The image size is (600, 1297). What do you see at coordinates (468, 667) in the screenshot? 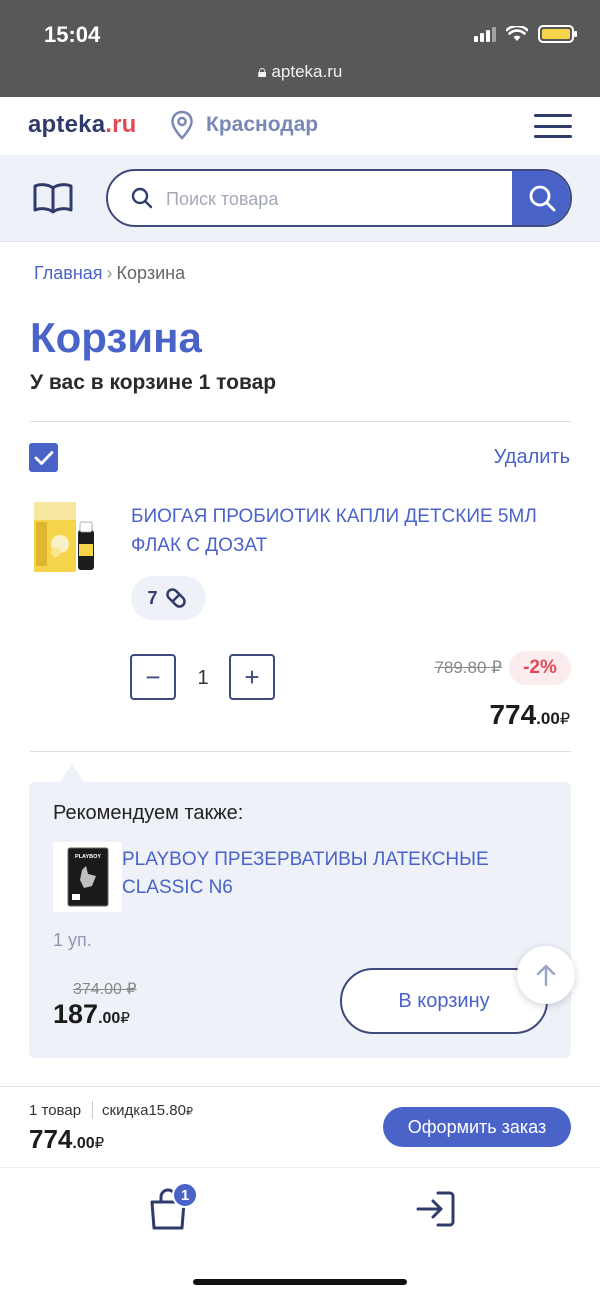
I see `old-price: 789.80 ₽` at bounding box center [468, 667].